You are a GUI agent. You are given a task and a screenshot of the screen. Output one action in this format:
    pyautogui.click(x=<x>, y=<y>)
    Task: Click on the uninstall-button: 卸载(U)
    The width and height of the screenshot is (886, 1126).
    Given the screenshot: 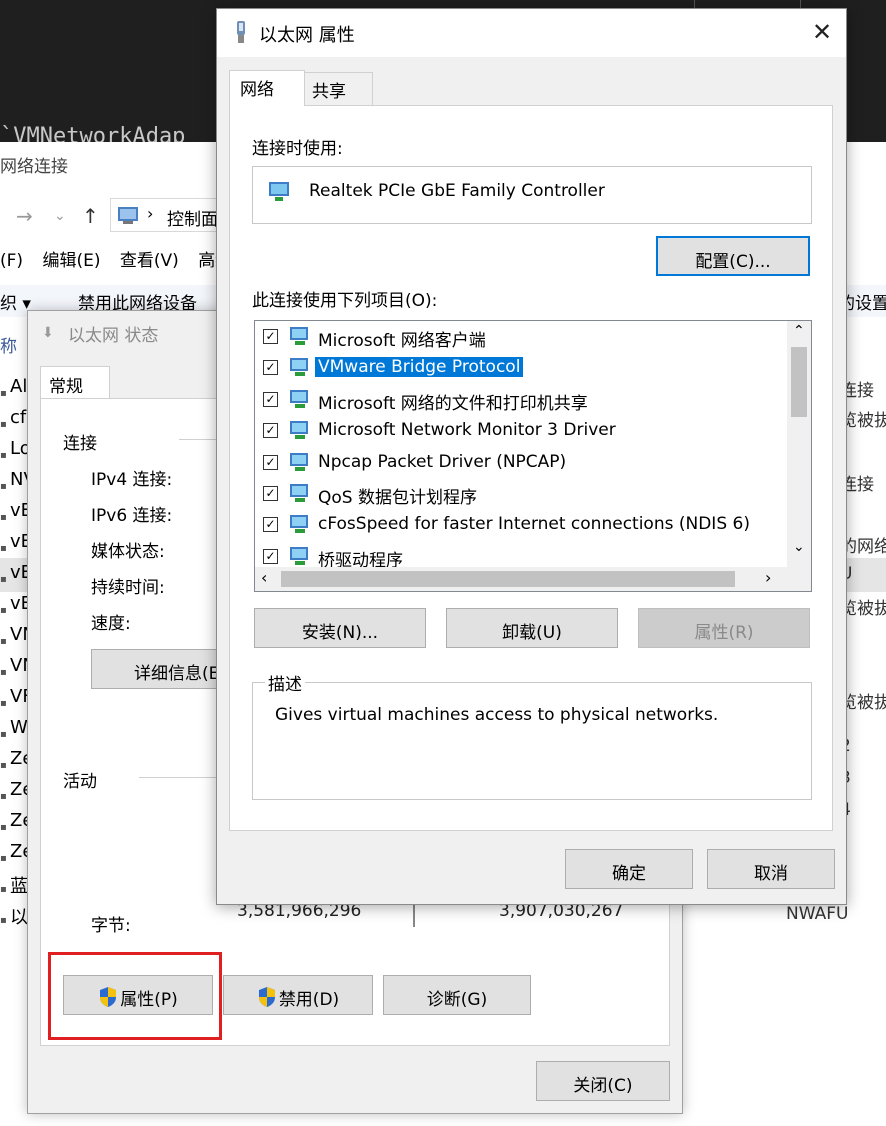 What is the action you would take?
    pyautogui.click(x=532, y=628)
    